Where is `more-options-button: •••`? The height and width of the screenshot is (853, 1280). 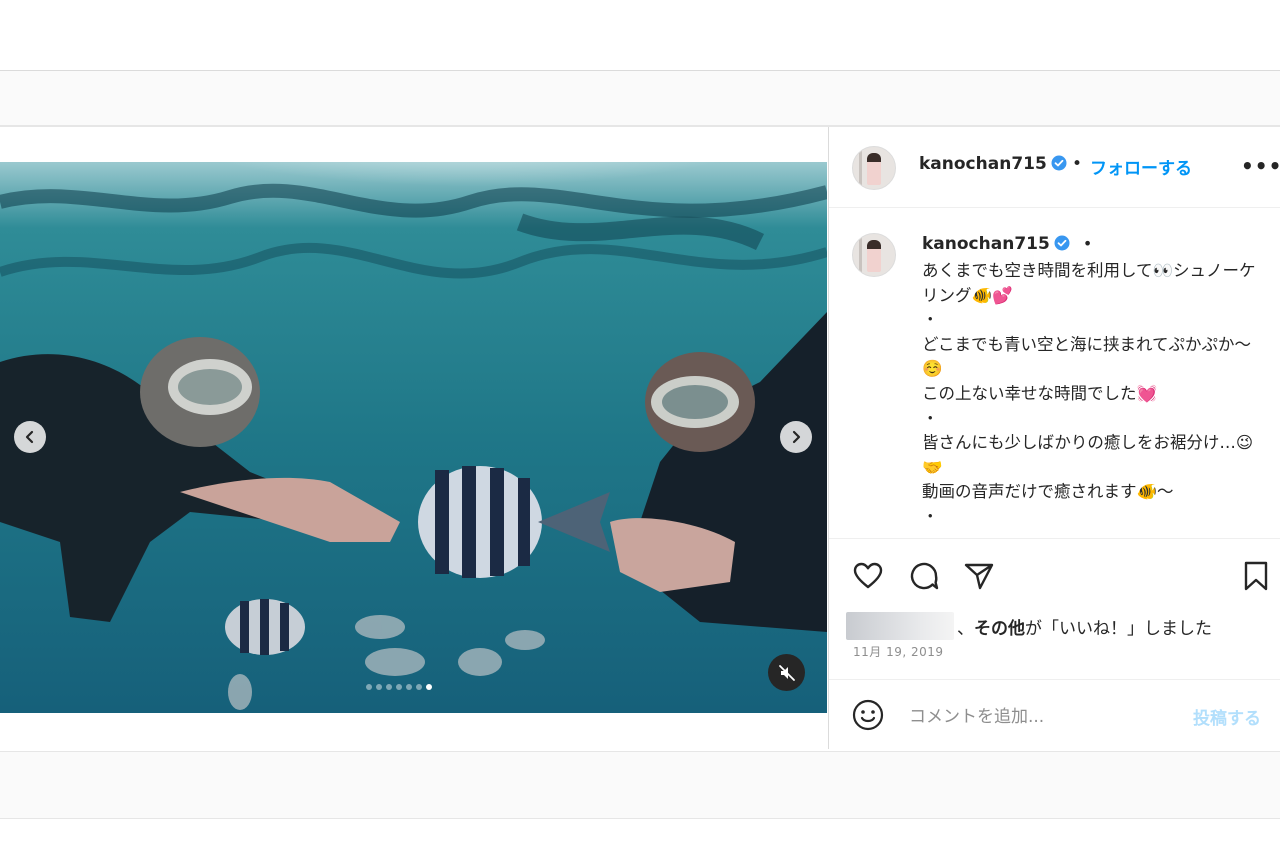
more-options-button: ••• is located at coordinates (1260, 166).